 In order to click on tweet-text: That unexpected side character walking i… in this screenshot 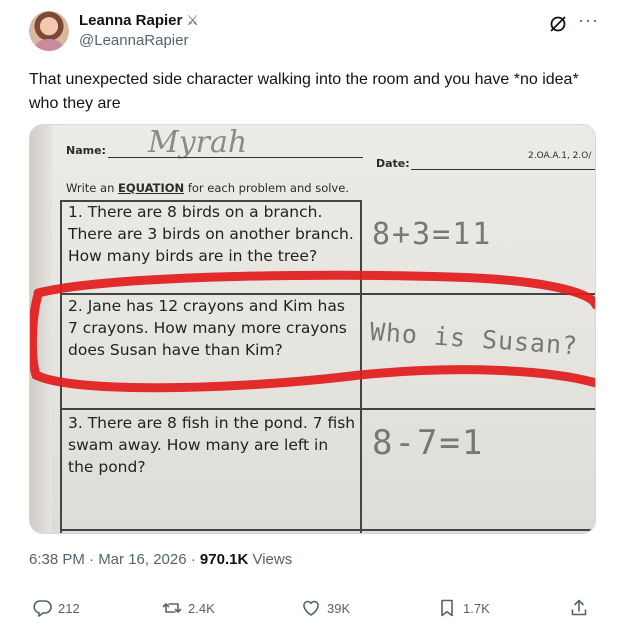, I will do `click(304, 91)`.